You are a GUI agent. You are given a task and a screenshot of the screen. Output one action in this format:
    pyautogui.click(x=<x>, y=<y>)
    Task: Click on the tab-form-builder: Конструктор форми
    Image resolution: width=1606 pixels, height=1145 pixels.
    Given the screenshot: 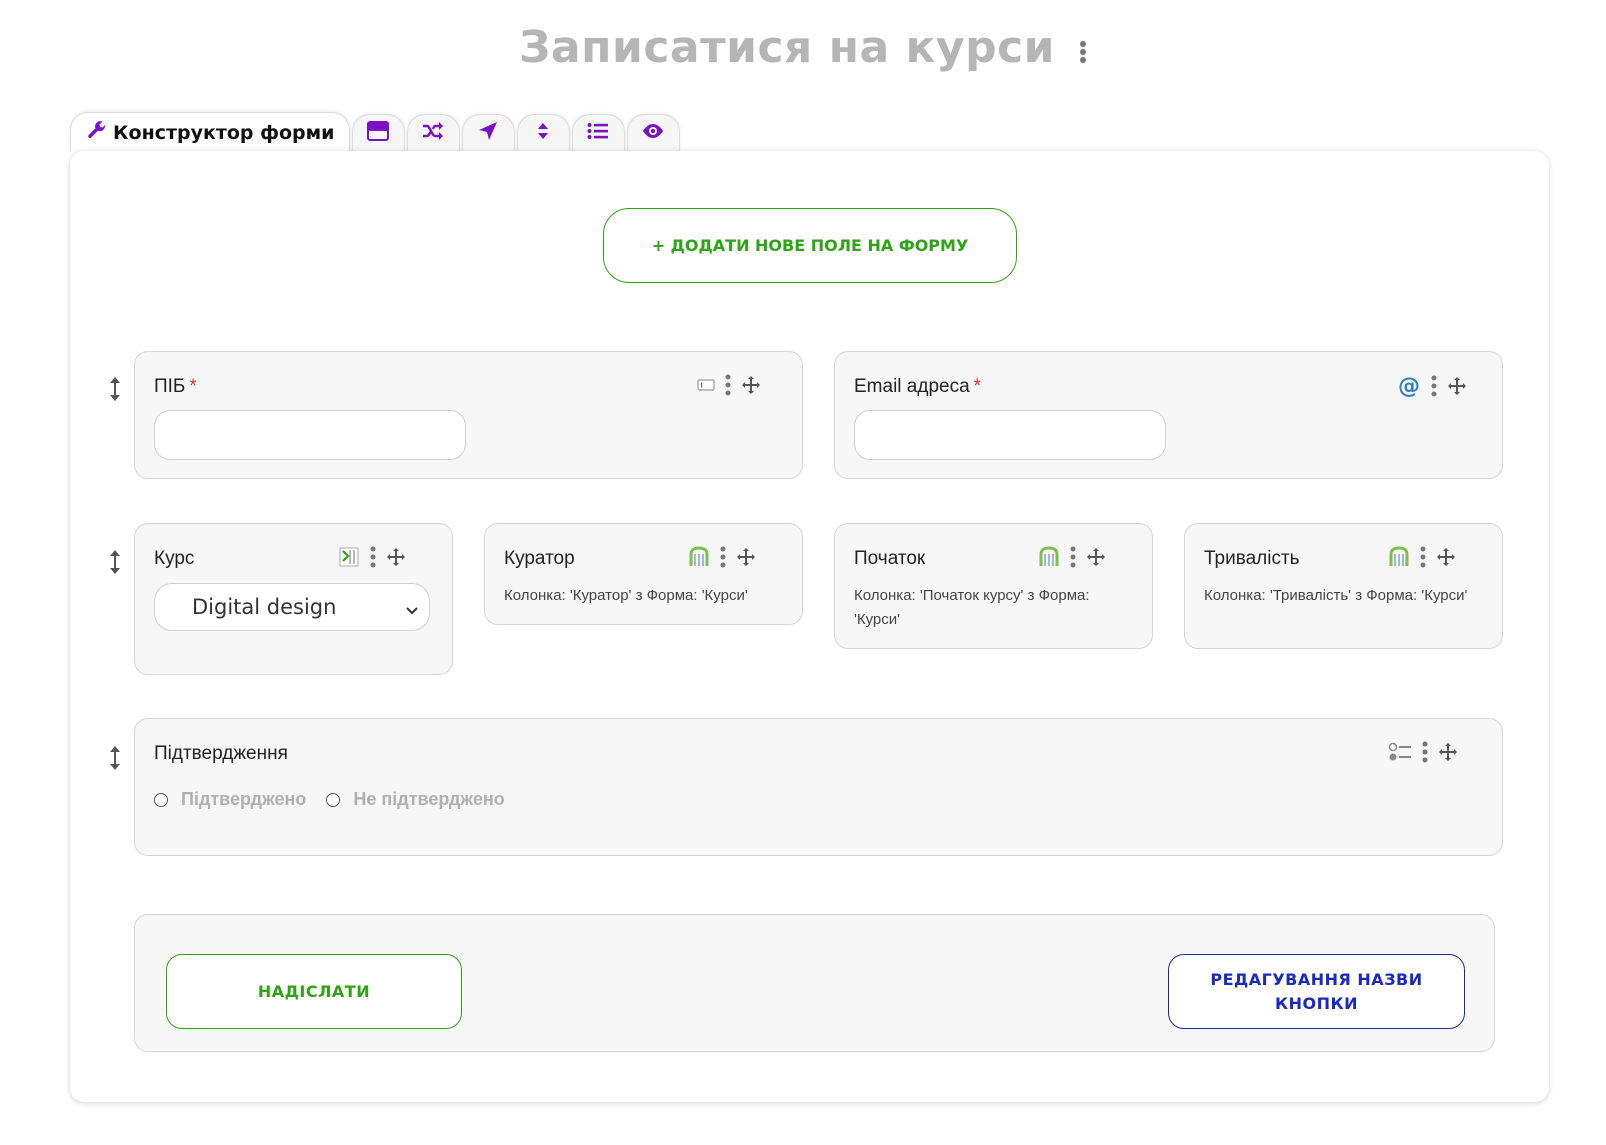 What is the action you would take?
    pyautogui.click(x=210, y=132)
    